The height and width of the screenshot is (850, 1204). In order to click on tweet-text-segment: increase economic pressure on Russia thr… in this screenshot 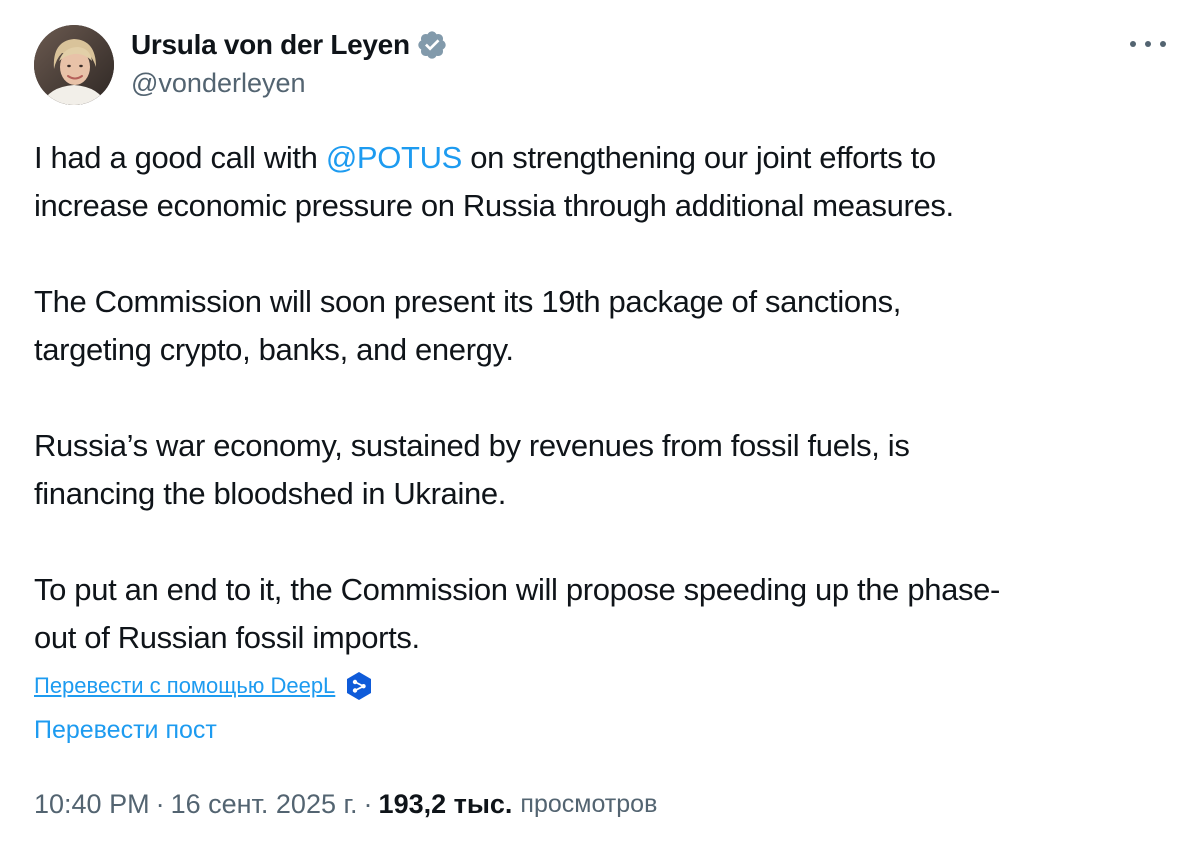, I will do `click(494, 205)`.